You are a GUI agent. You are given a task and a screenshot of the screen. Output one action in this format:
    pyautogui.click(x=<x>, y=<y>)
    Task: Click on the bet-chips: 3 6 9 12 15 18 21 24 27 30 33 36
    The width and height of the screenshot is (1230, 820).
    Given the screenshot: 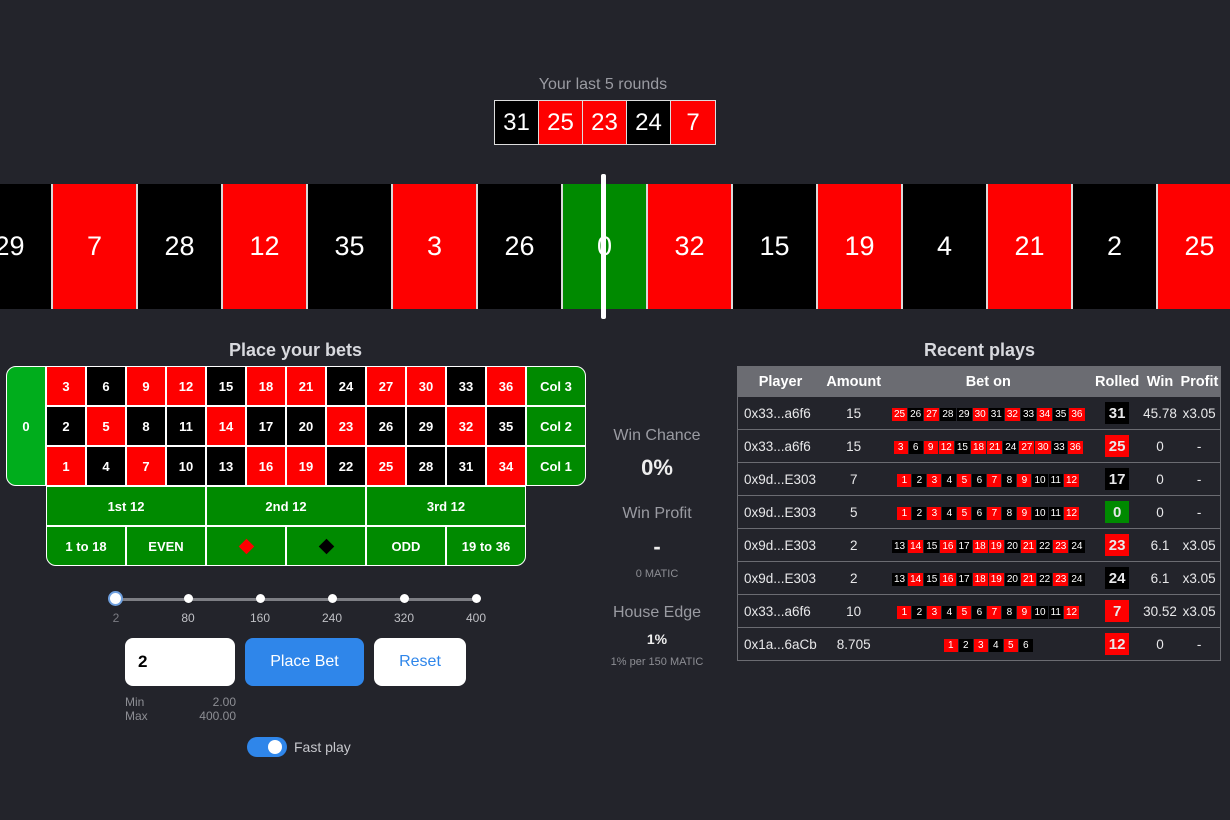 What is the action you would take?
    pyautogui.click(x=988, y=447)
    